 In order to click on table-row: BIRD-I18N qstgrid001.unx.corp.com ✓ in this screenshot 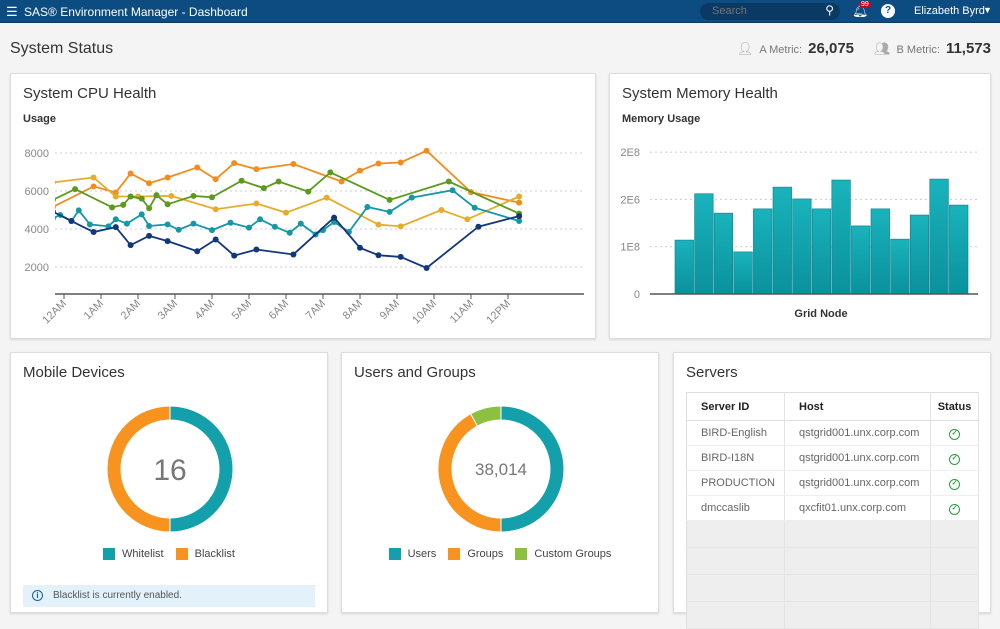, I will do `click(832, 458)`.